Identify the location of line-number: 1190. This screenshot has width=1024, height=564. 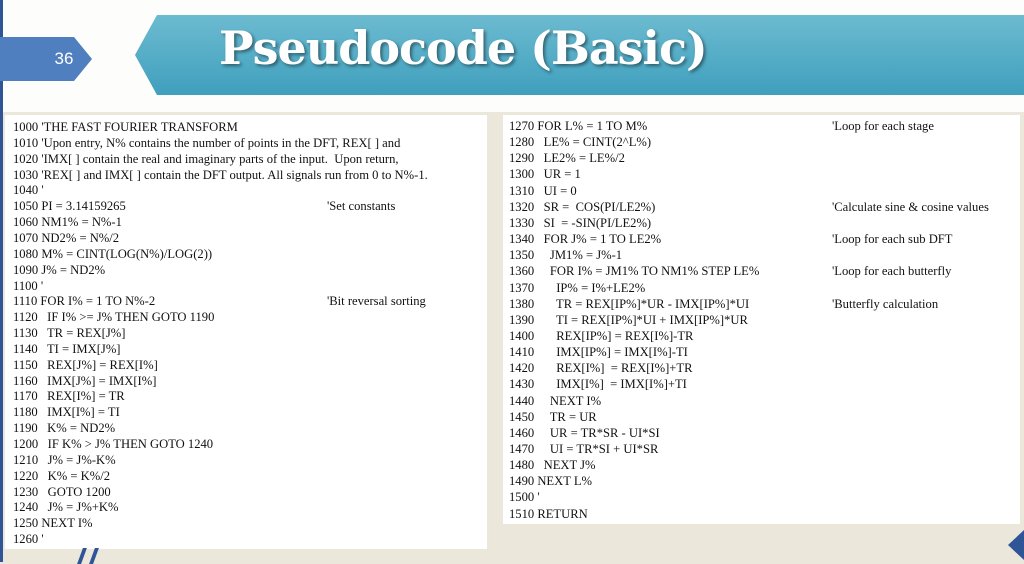
(25, 428).